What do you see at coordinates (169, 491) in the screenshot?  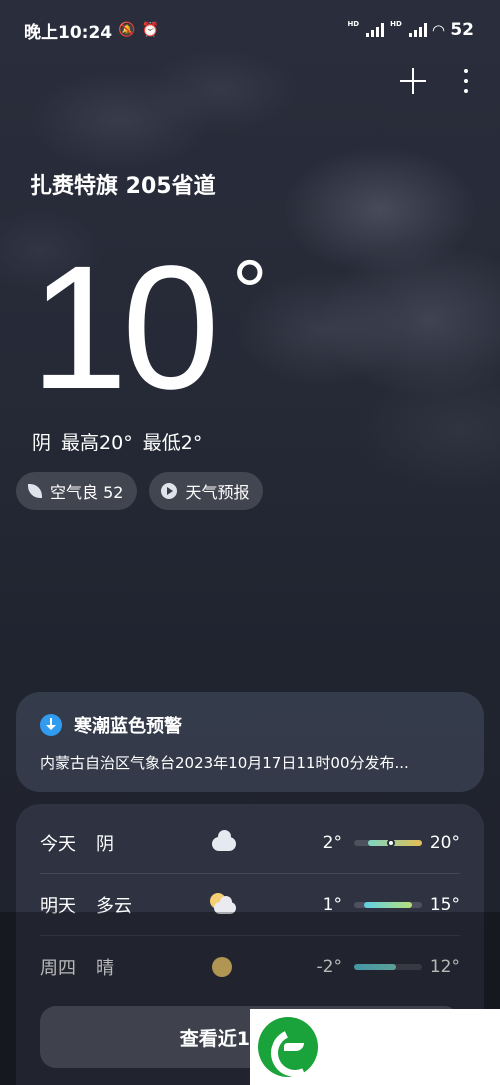 I see `play-icon` at bounding box center [169, 491].